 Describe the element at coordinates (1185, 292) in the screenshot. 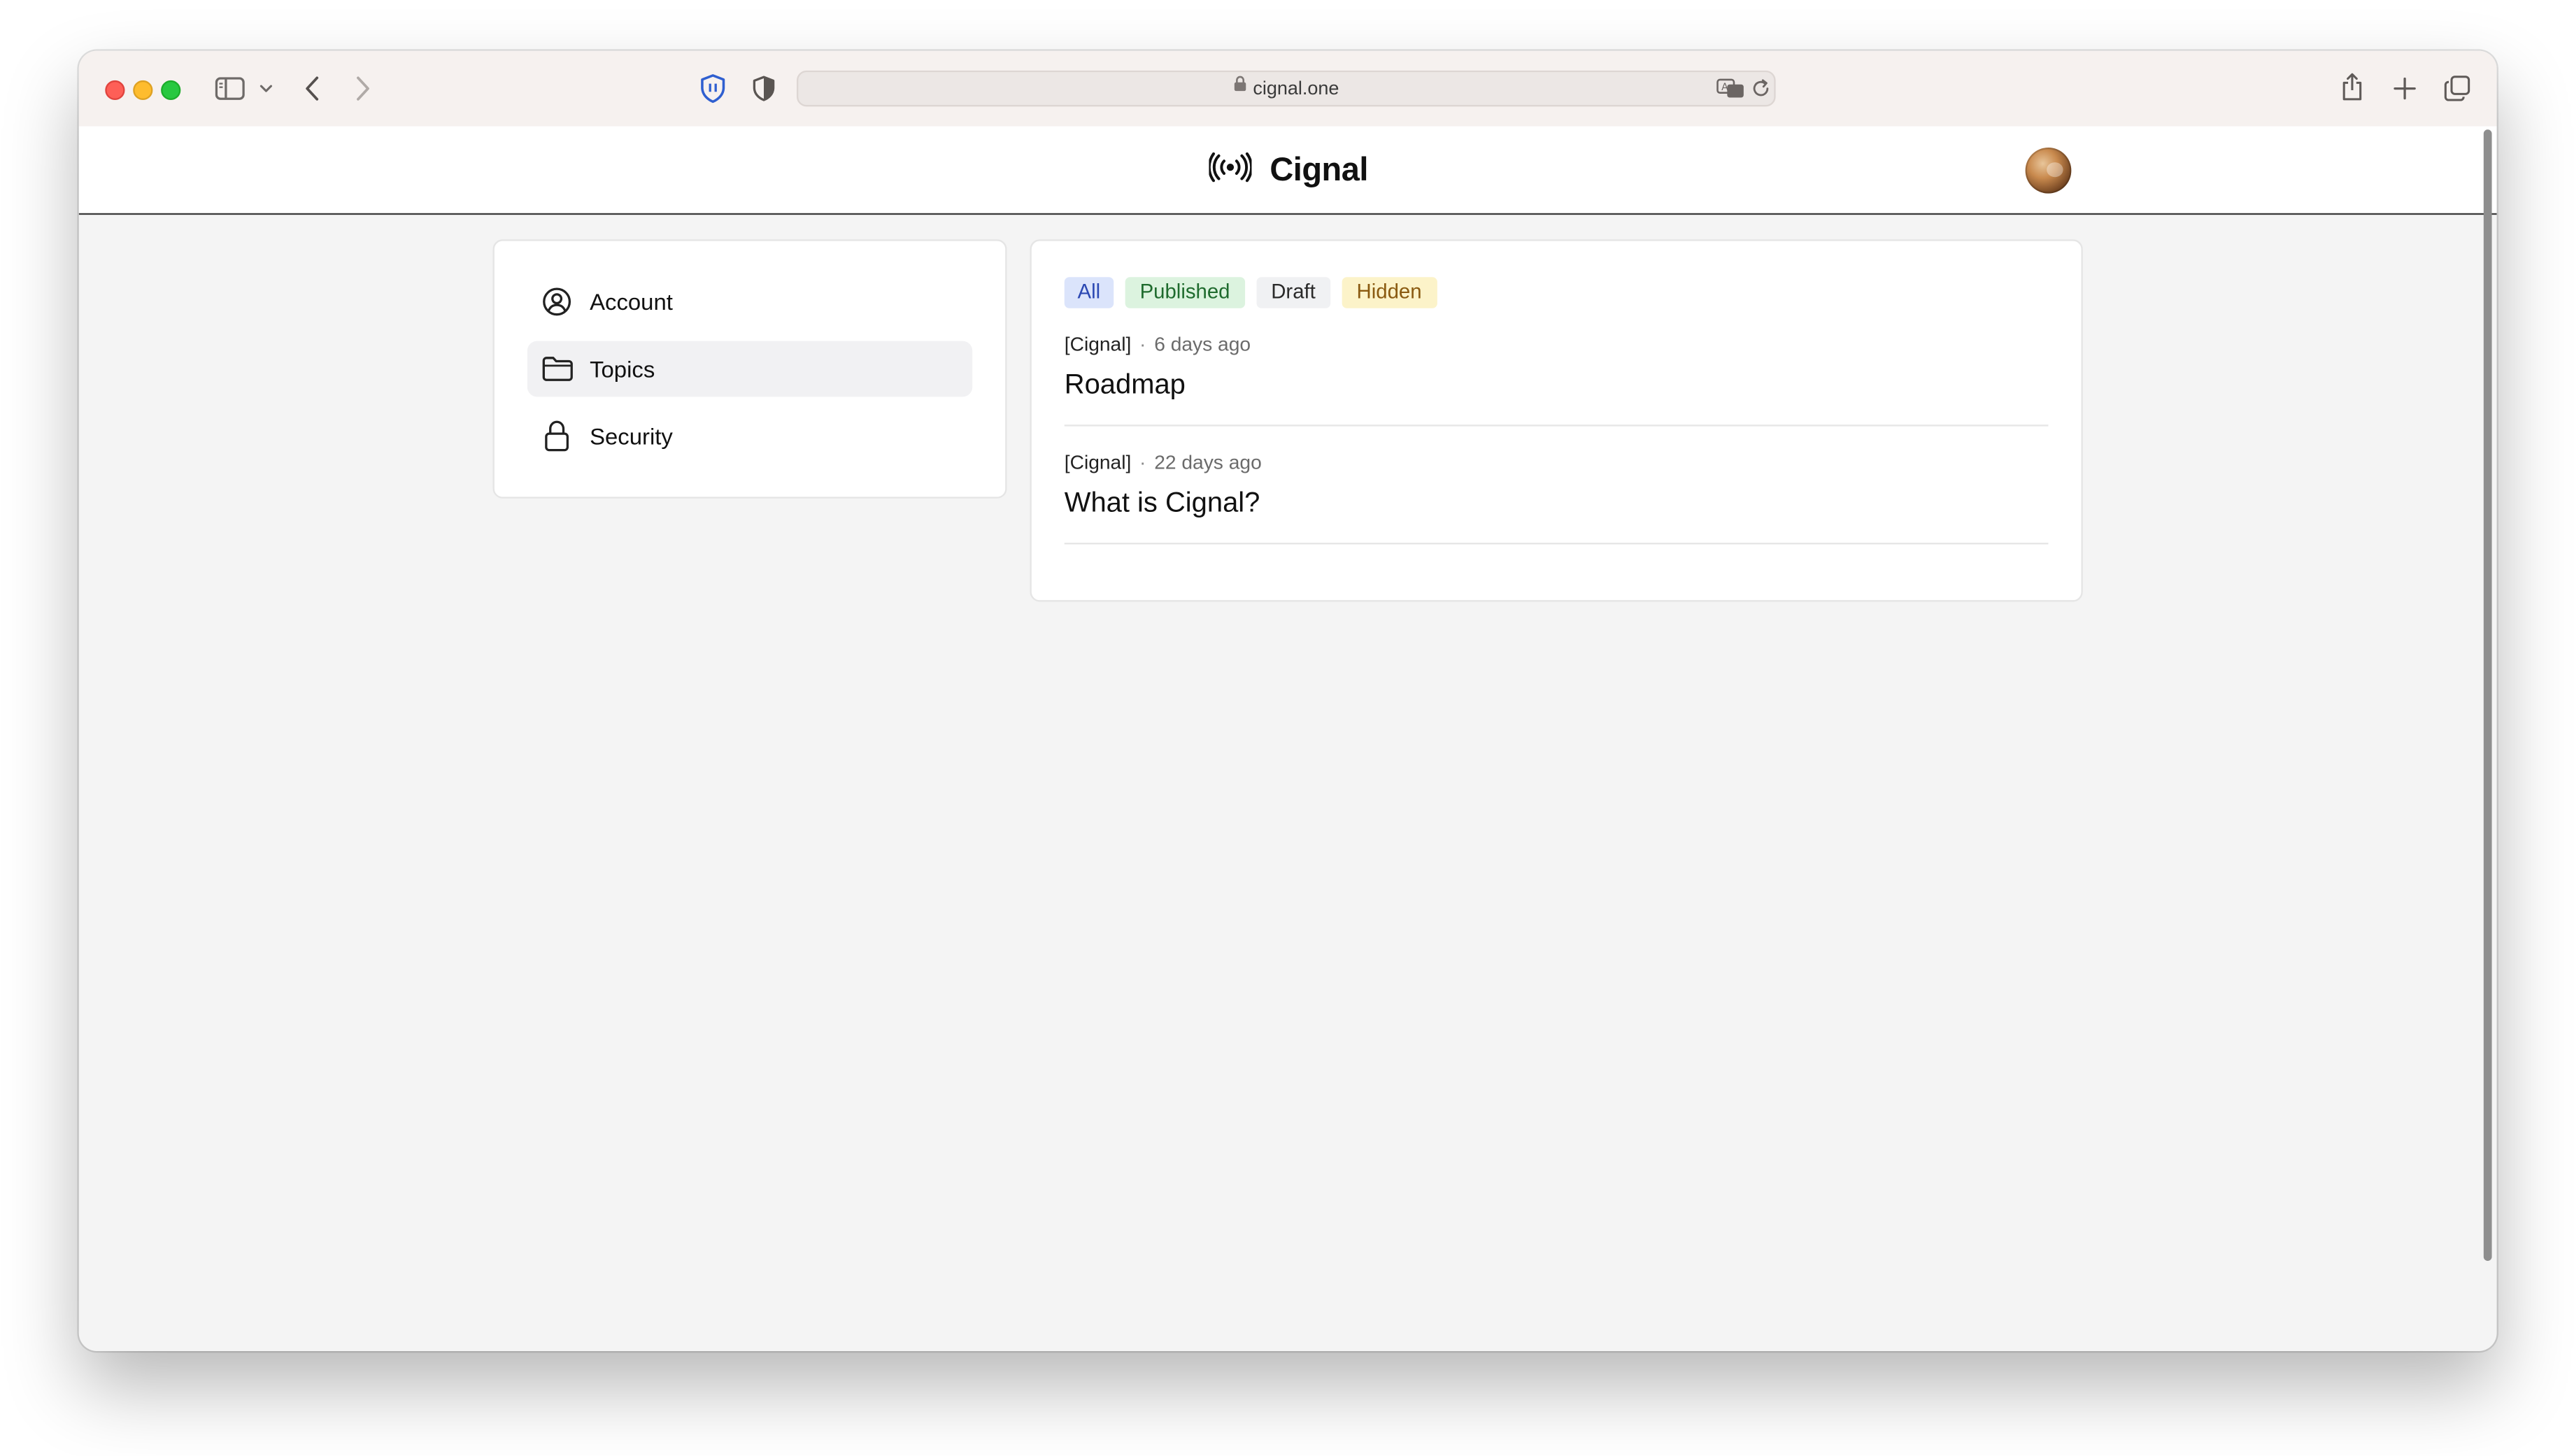

I see `filter-published: Published` at that location.